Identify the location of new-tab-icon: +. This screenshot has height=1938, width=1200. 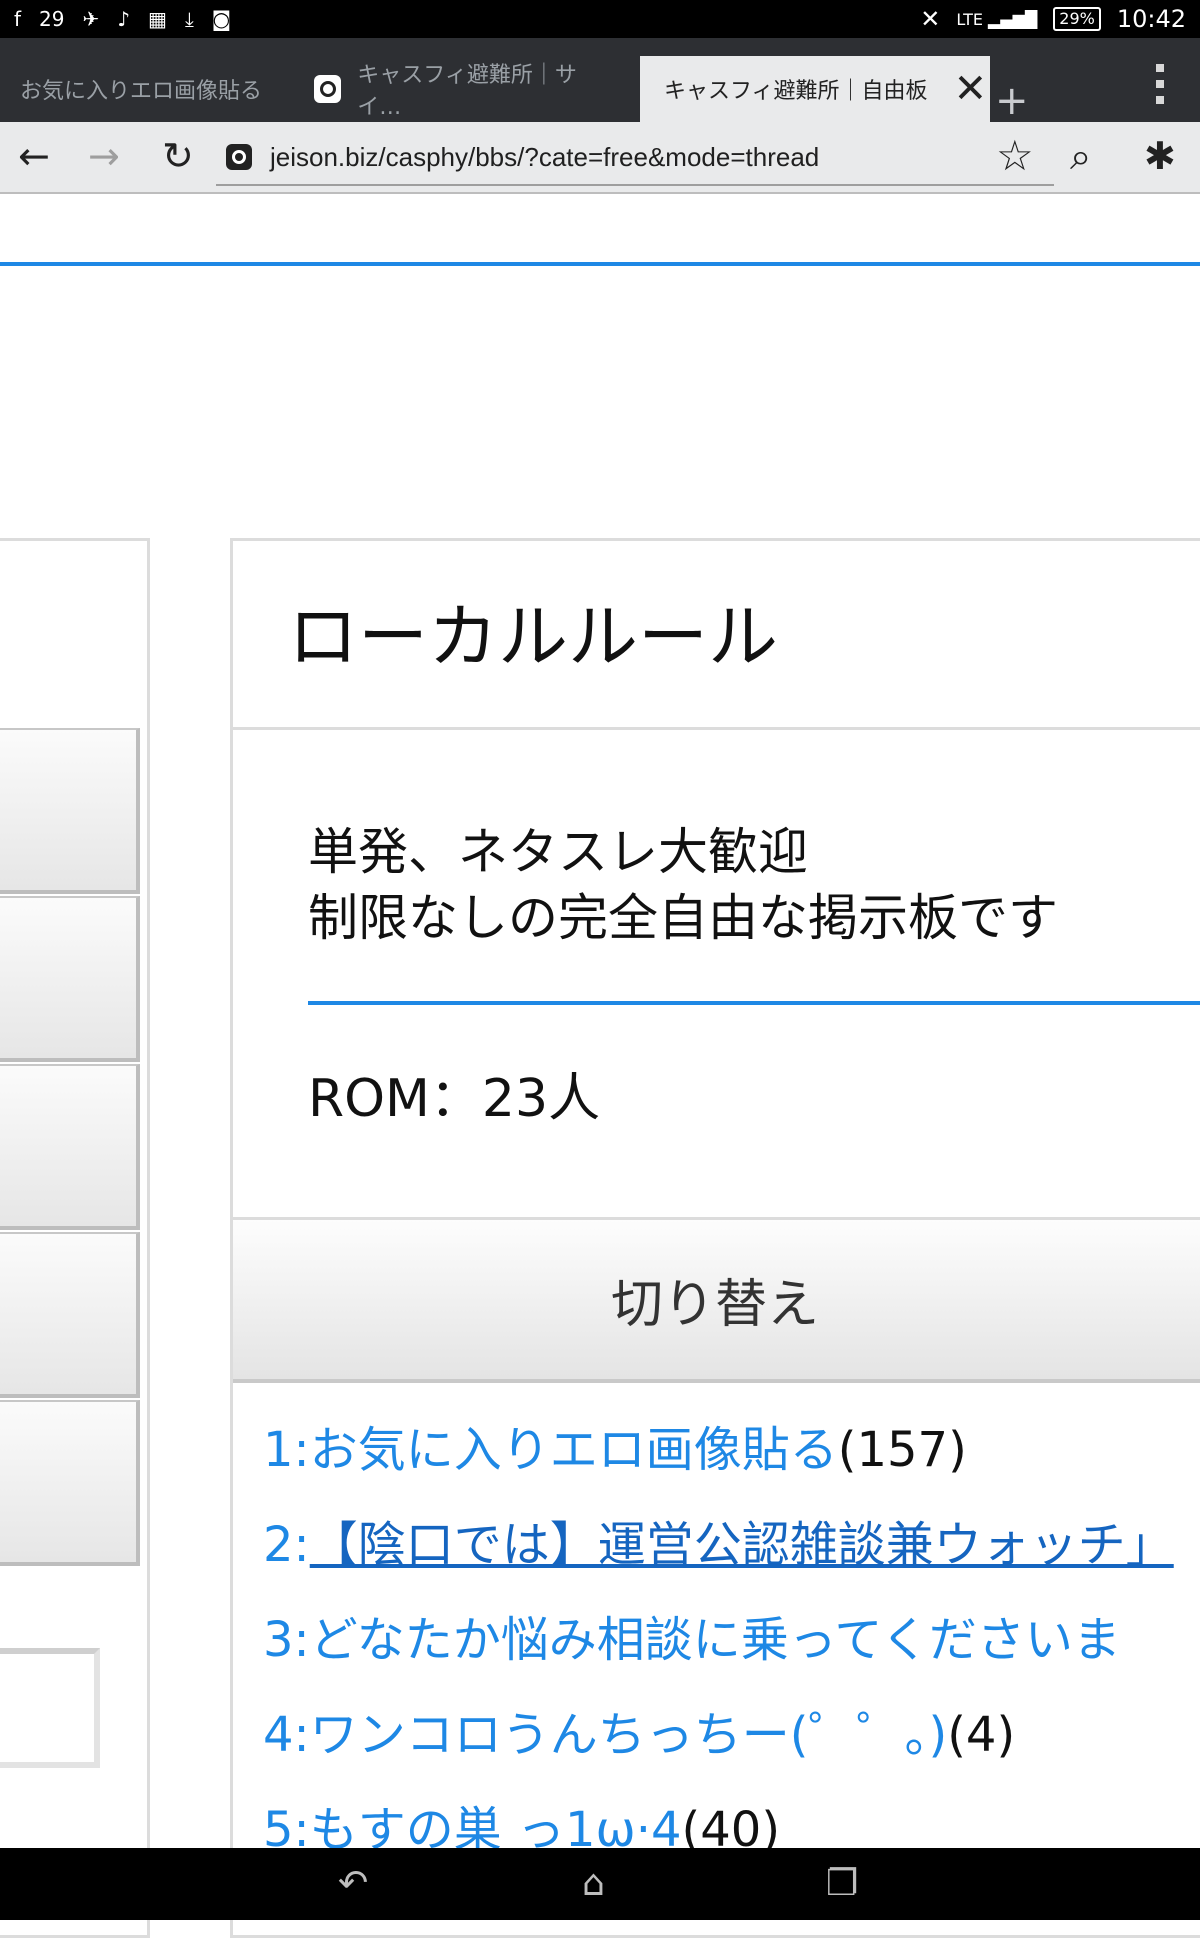
(1012, 101).